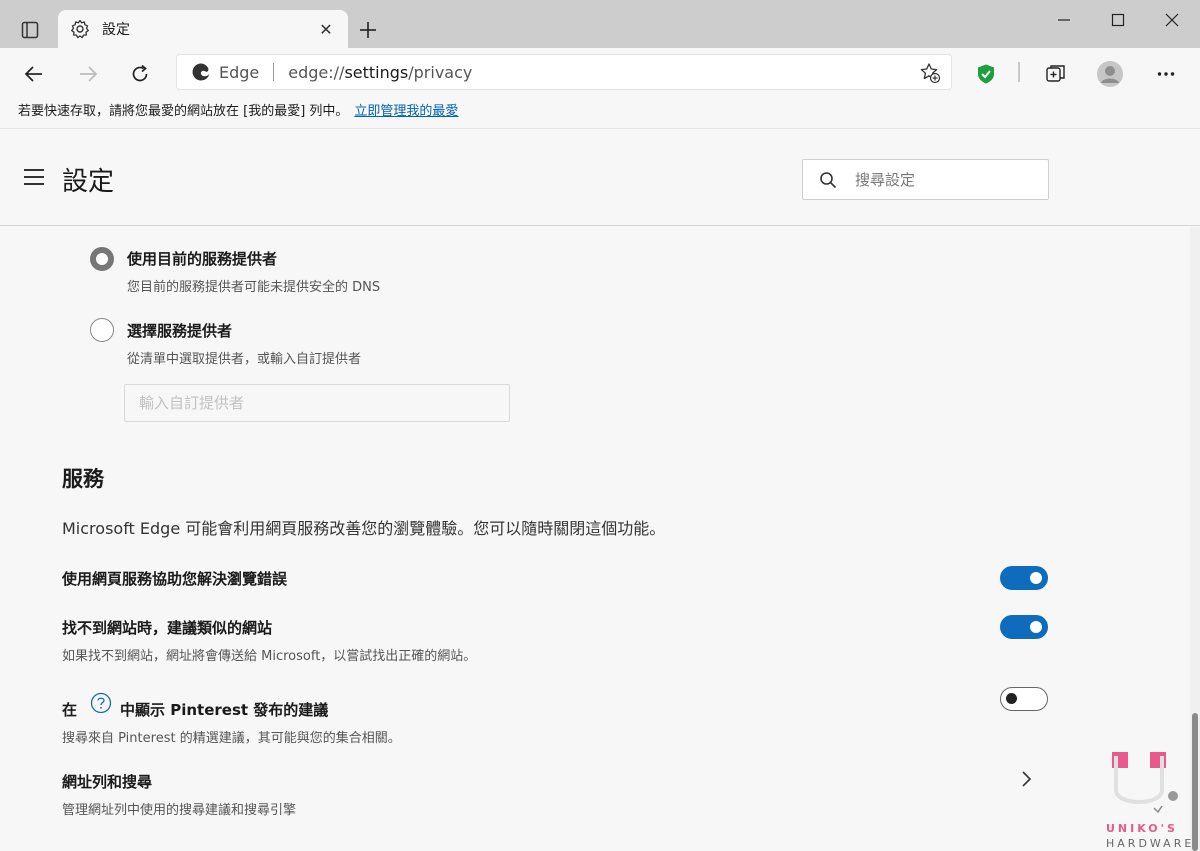  I want to click on avatar-icon, so click(1110, 74).